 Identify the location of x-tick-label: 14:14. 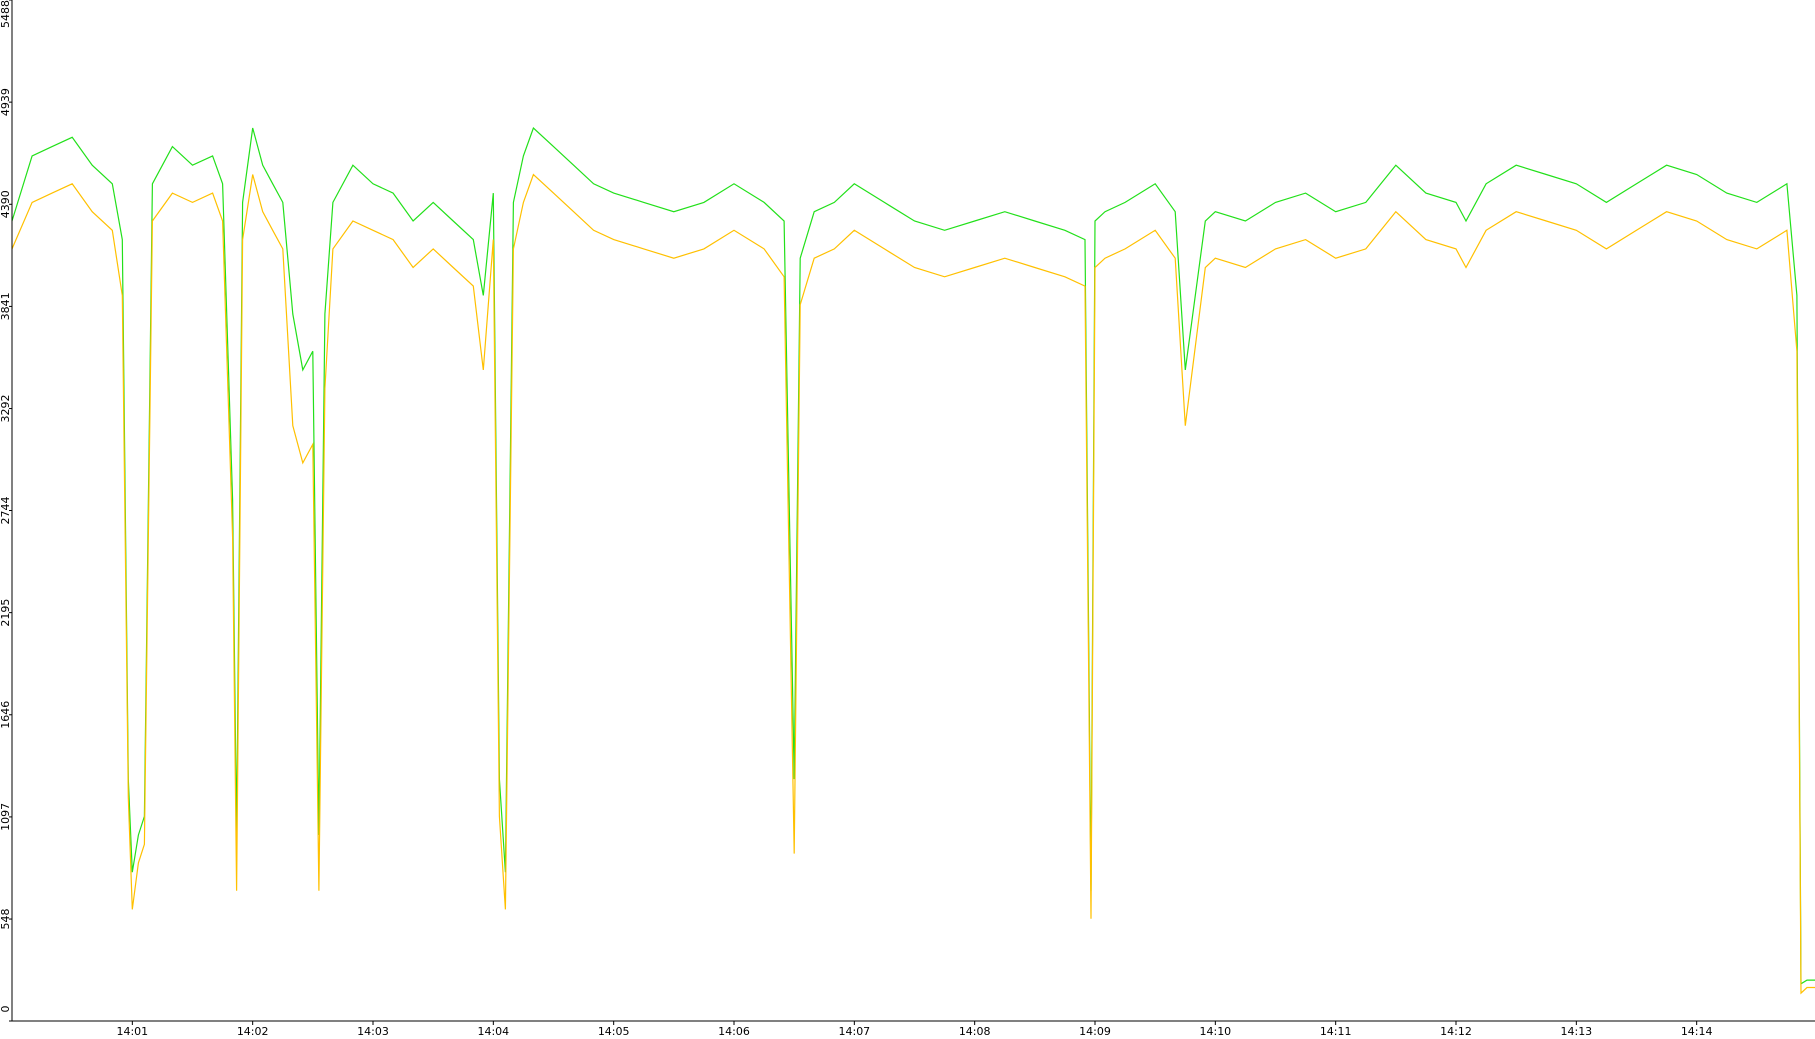
(1697, 1031).